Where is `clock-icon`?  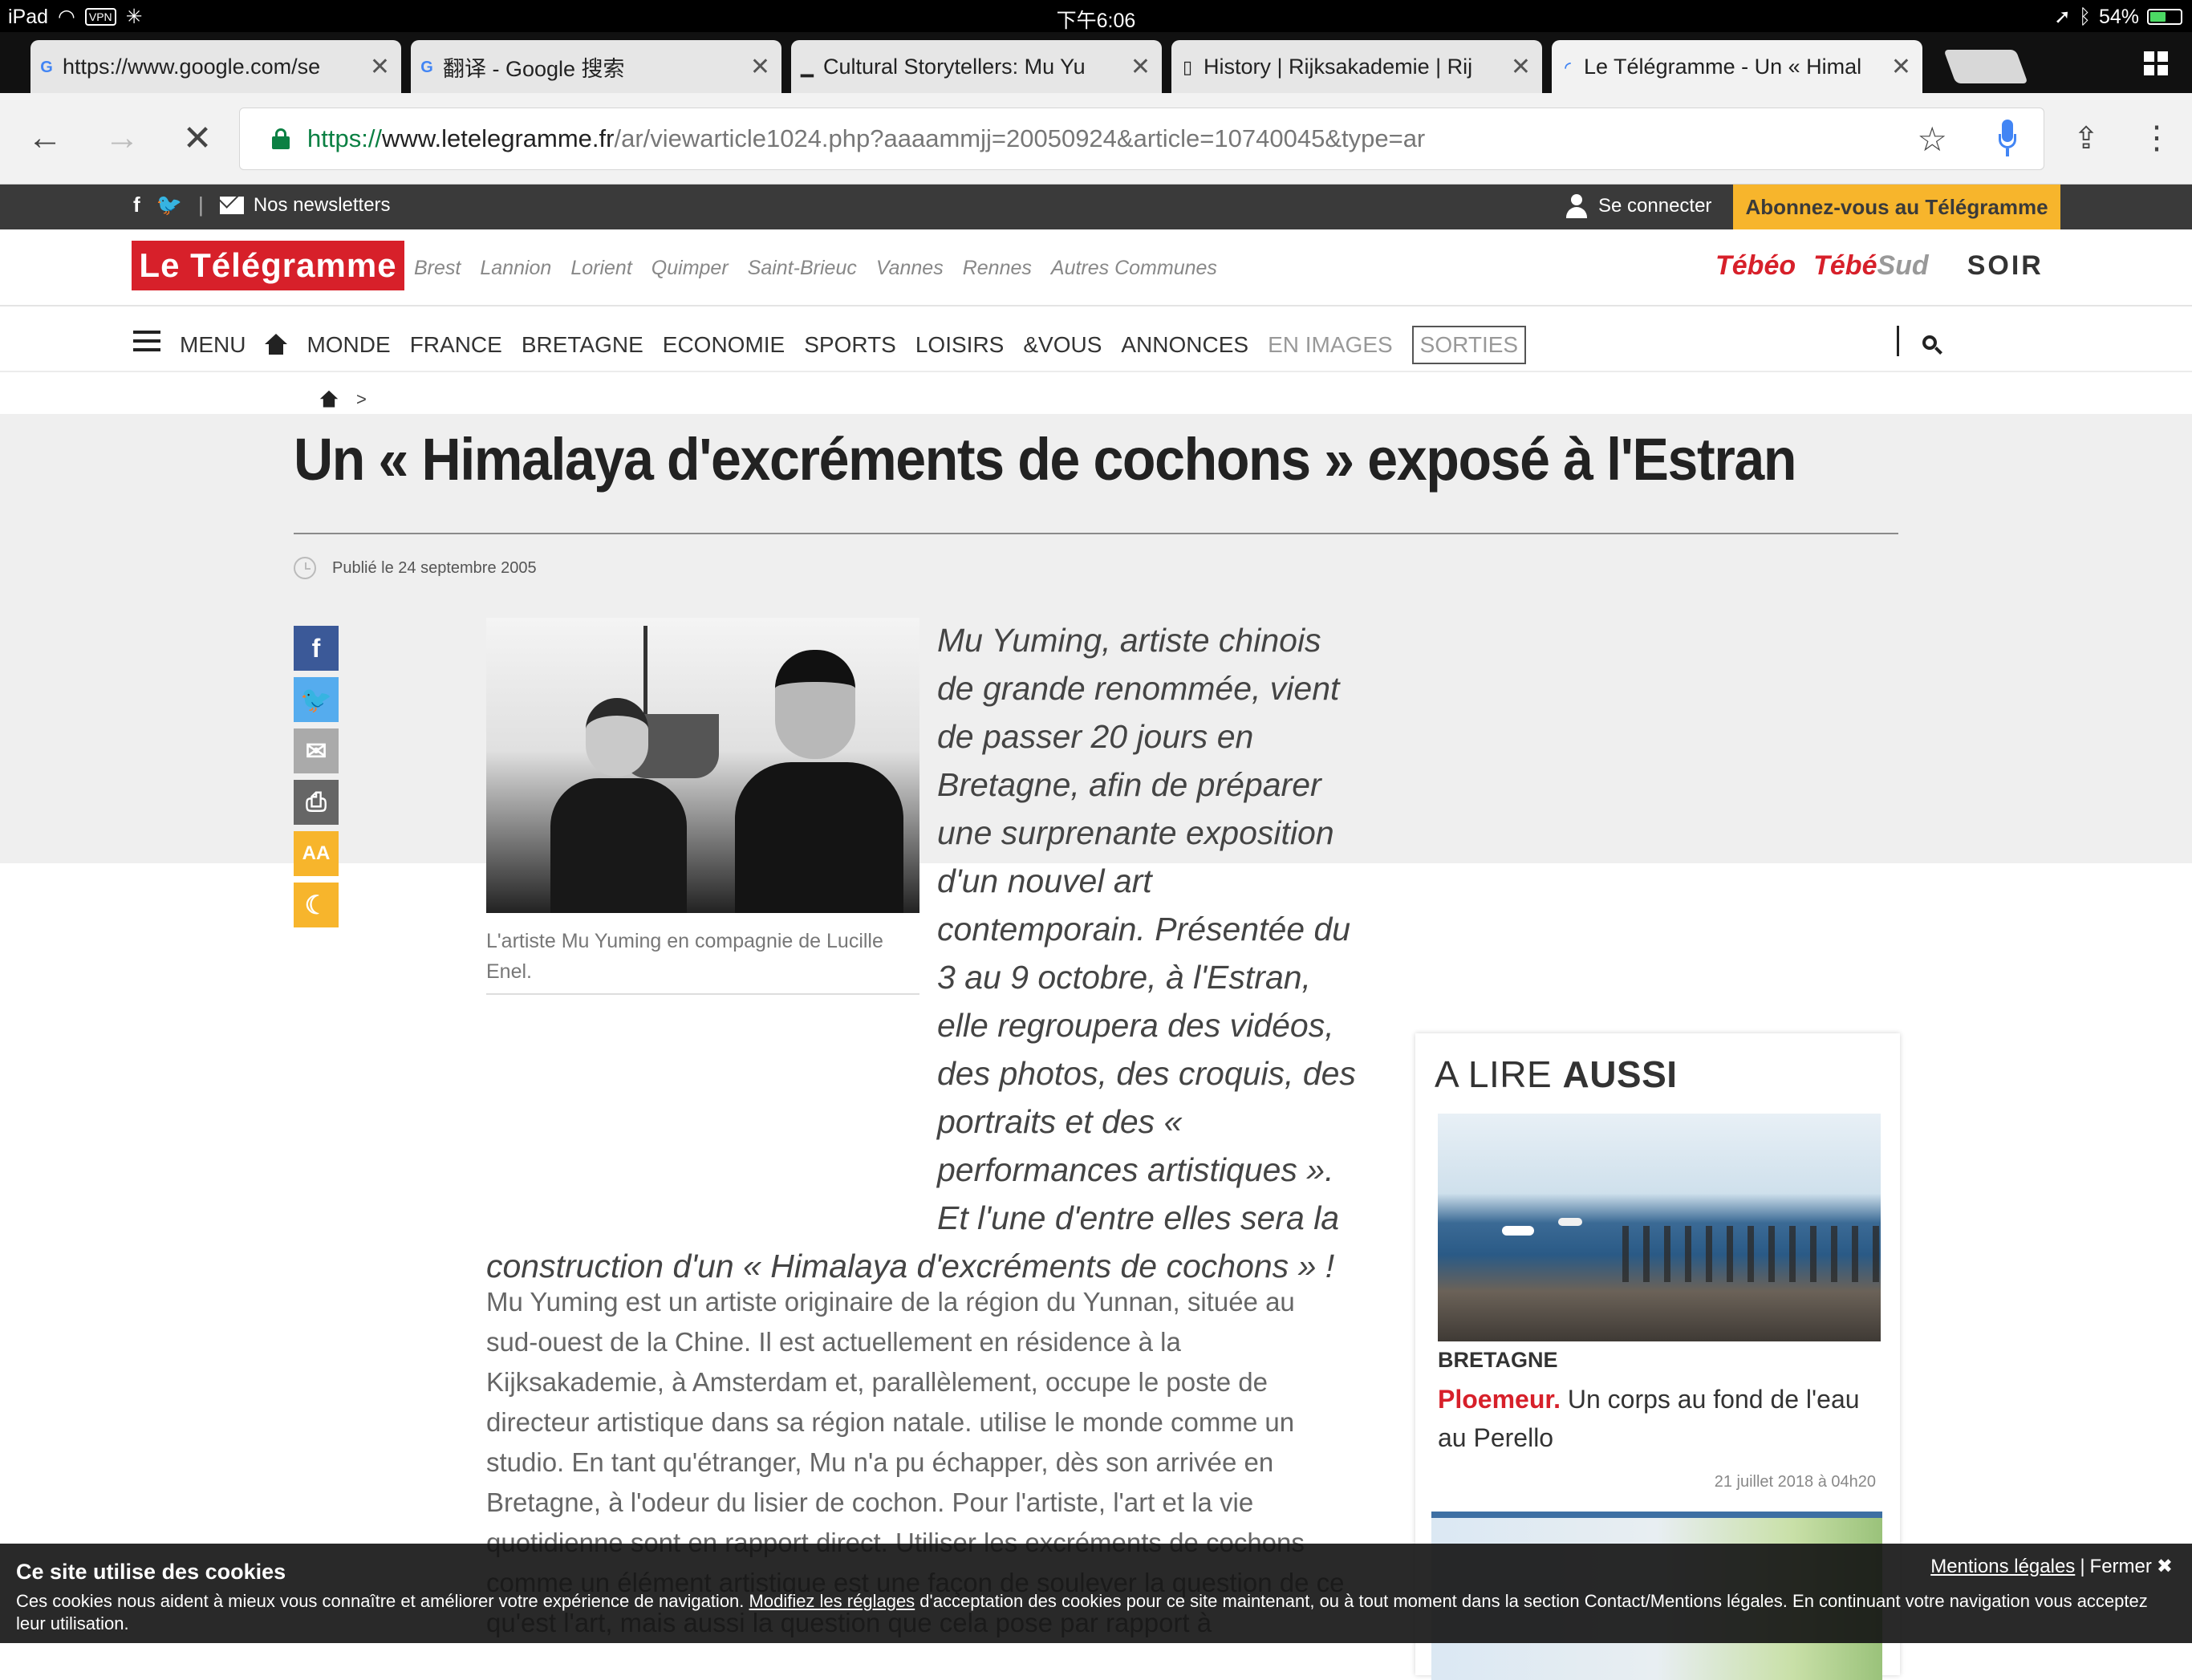
clock-icon is located at coordinates (305, 568).